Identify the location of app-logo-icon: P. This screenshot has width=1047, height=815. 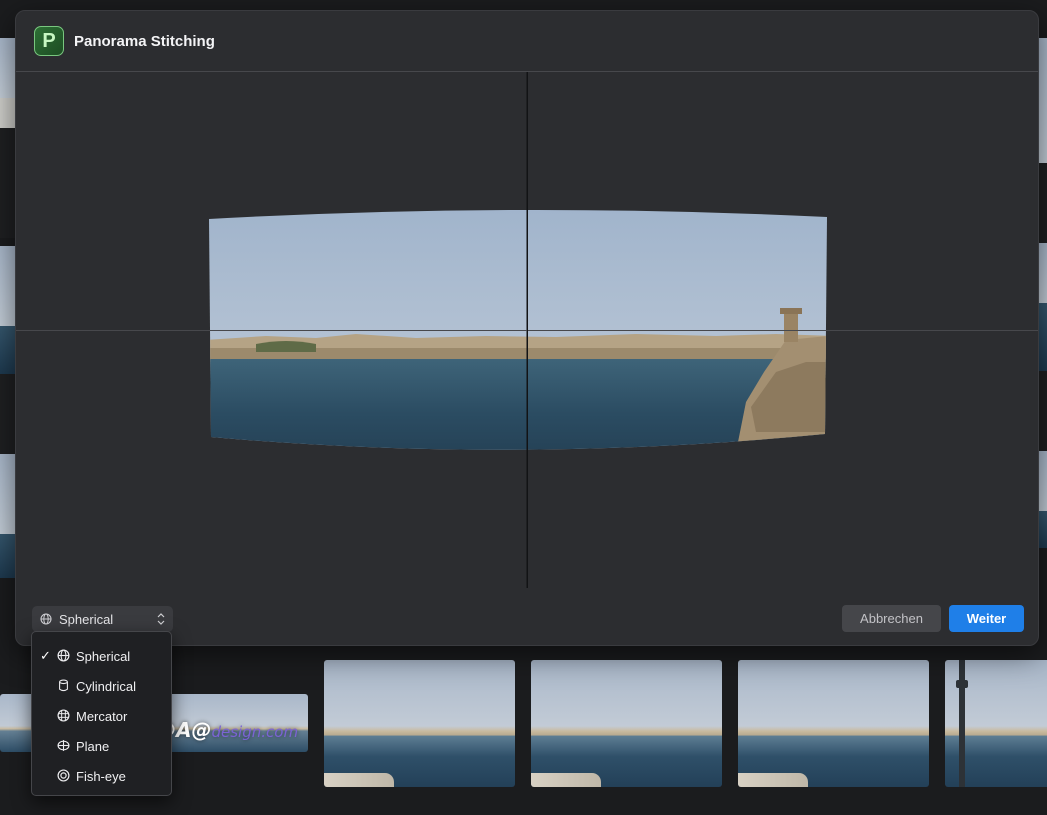
(49, 41).